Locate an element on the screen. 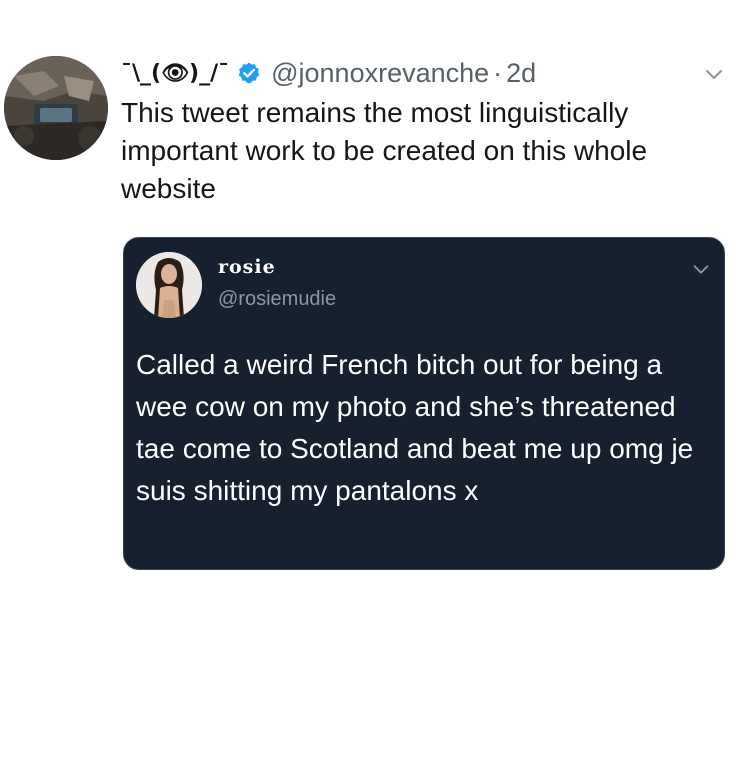 The height and width of the screenshot is (772, 750). tweet-header: ¯\_(👁)_/¯ @jonnoxrevanche · 2d is located at coordinates (328, 73).